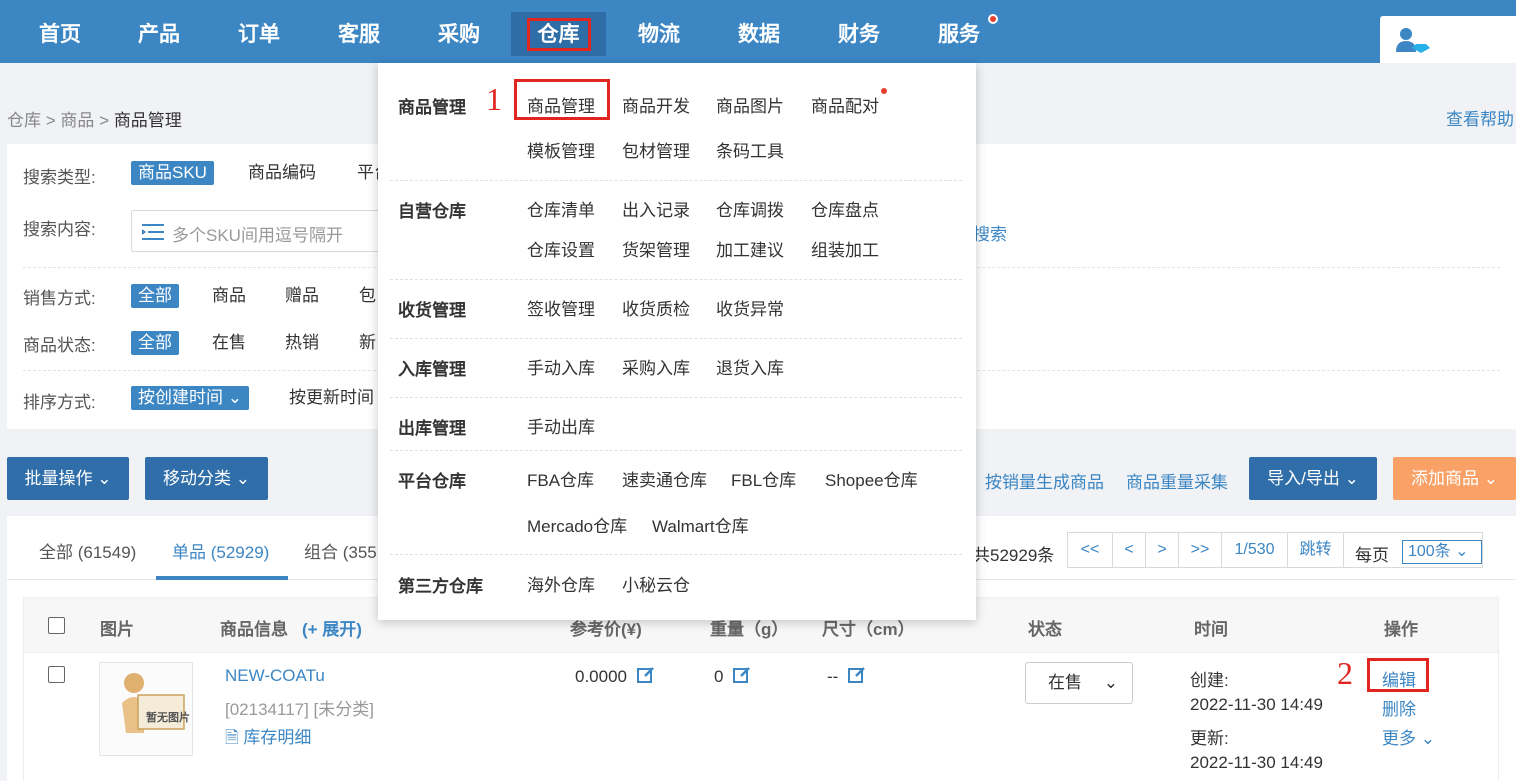 This screenshot has height=781, width=1516. Describe the element at coordinates (432, 107) in the screenshot. I see `group-product-mgmt: 商品管理` at that location.